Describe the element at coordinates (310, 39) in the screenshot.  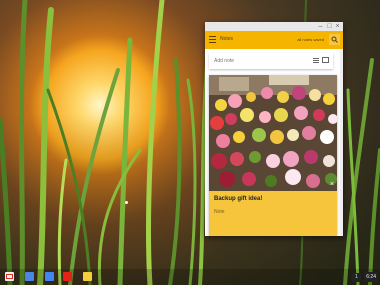
I see `sync-status: all notes saved` at that location.